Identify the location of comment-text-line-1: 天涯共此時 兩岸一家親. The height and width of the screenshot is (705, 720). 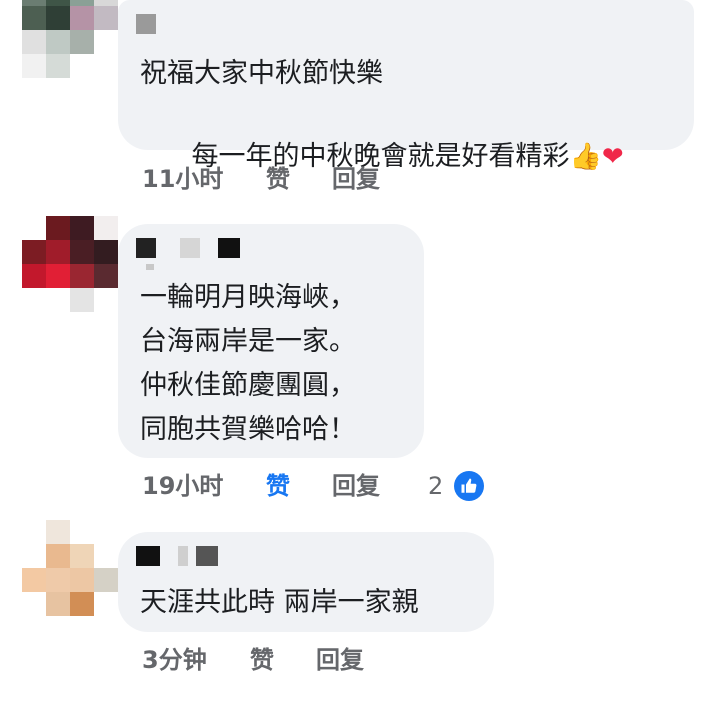
(279, 602).